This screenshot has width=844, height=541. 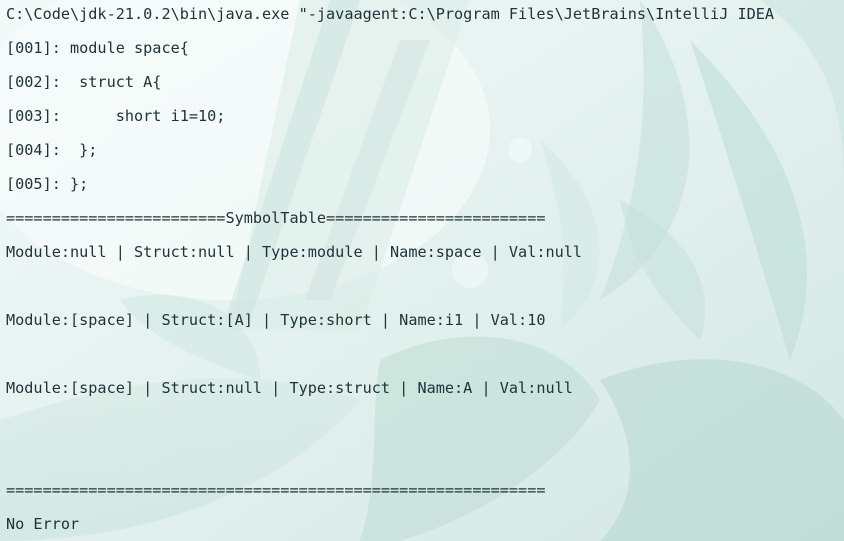 What do you see at coordinates (97, 48) in the screenshot?
I see `source-line-001: [001]: module space{` at bounding box center [97, 48].